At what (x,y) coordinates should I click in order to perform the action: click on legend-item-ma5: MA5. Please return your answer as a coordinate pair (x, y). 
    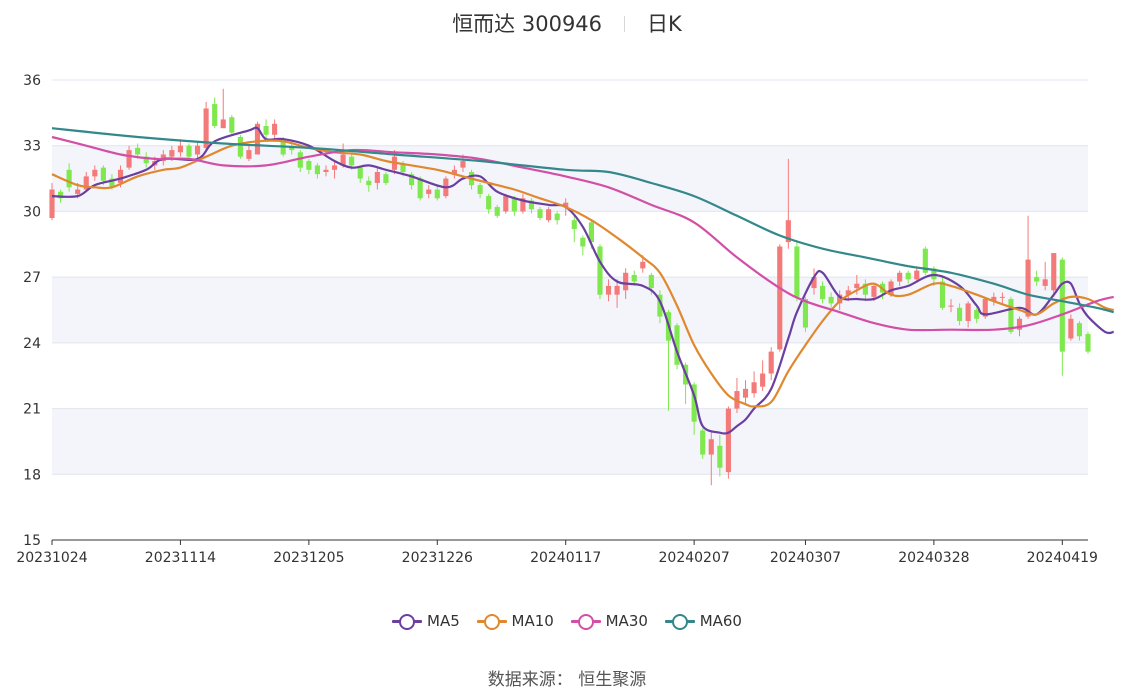
    Looking at the image, I should click on (426, 621).